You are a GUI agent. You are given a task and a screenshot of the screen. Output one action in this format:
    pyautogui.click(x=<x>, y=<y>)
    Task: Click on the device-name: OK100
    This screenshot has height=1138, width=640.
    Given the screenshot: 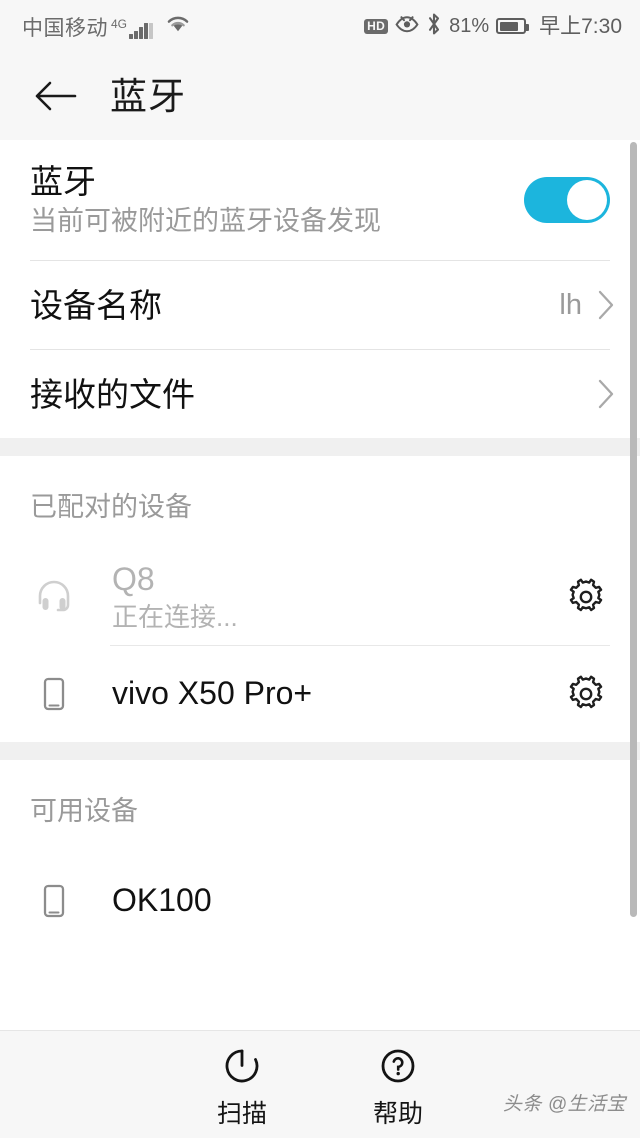 What is the action you would take?
    pyautogui.click(x=162, y=900)
    